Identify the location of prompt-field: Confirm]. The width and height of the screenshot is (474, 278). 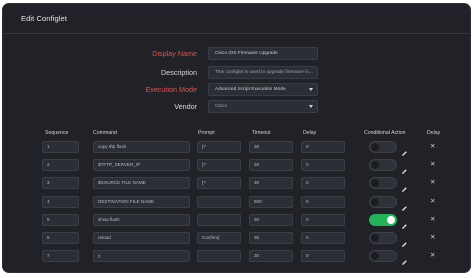
(219, 238).